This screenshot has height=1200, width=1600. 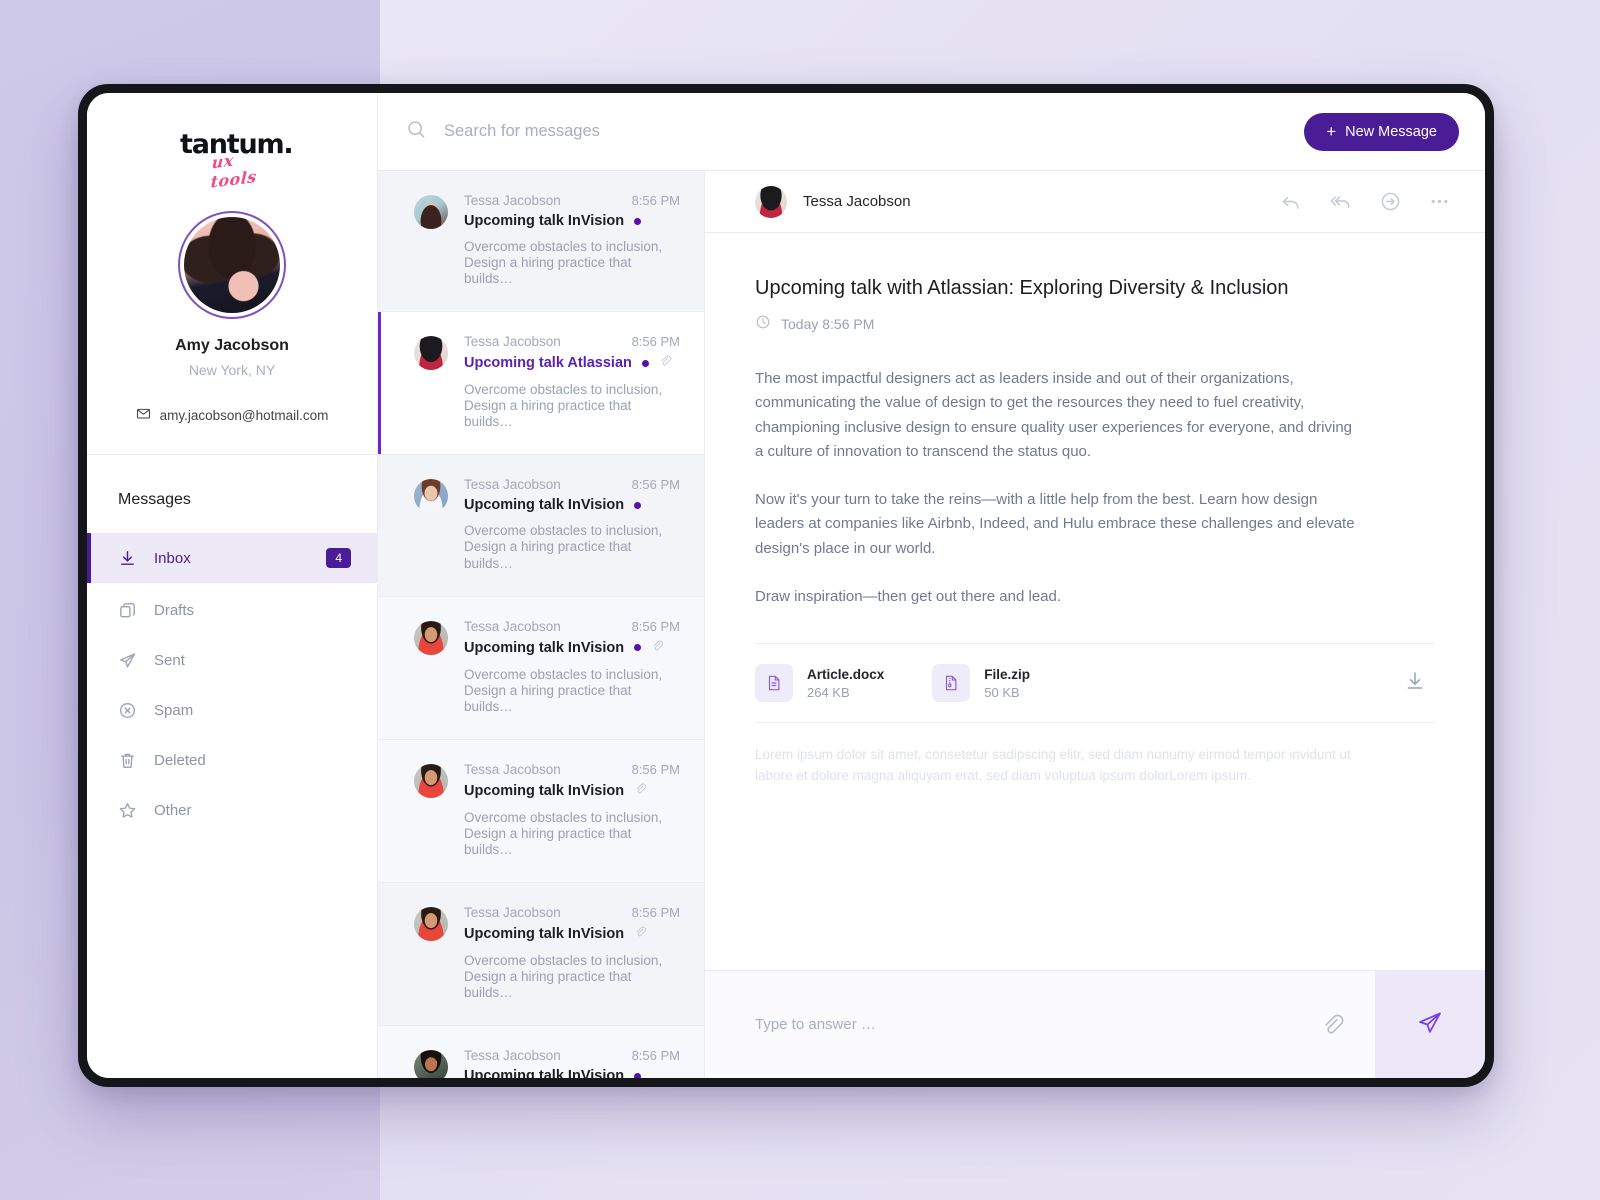 What do you see at coordinates (174, 710) in the screenshot?
I see `sidebar-item-label: Spam` at bounding box center [174, 710].